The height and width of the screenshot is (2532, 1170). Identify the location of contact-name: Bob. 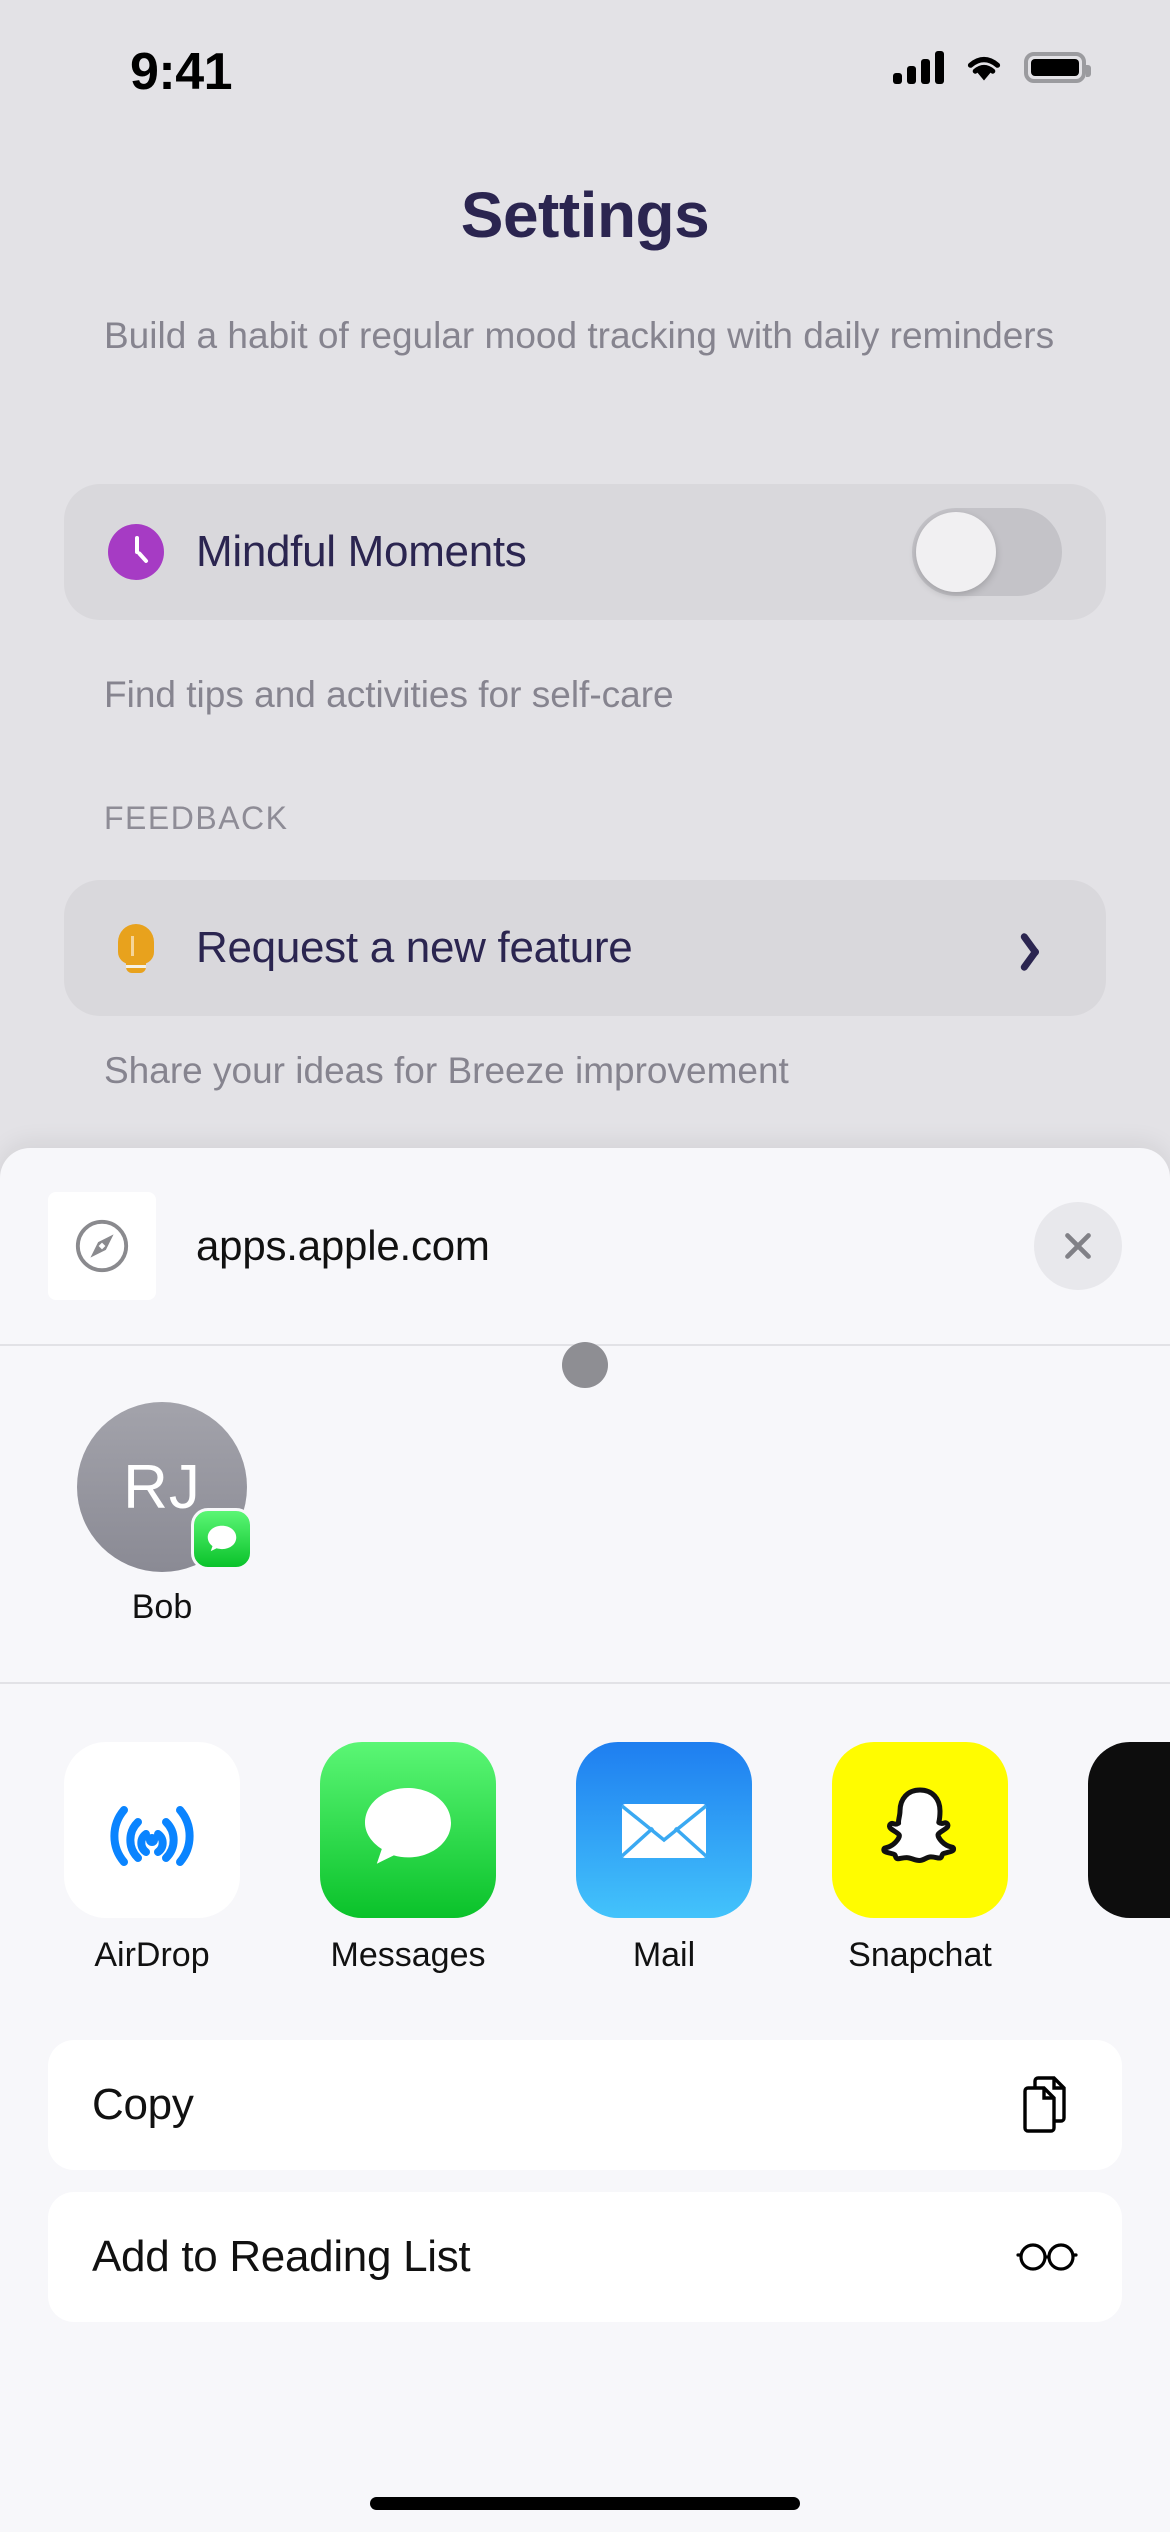
(162, 1607).